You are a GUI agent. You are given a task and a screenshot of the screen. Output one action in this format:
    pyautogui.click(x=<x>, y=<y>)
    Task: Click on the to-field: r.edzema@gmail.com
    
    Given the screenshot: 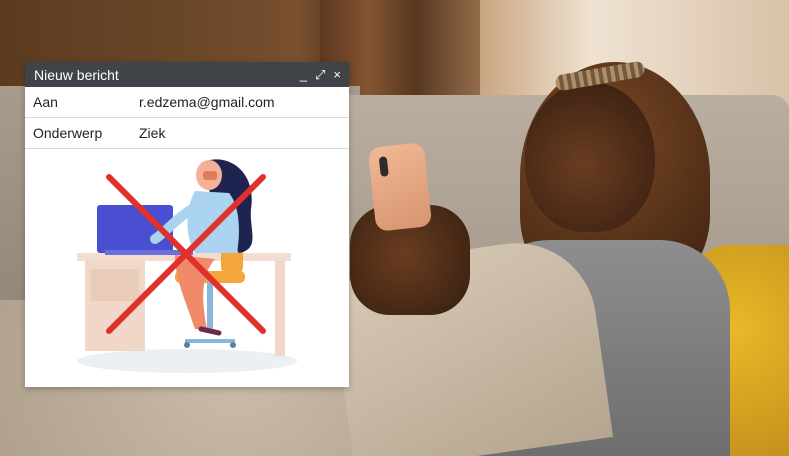 What is the action you would take?
    pyautogui.click(x=244, y=102)
    